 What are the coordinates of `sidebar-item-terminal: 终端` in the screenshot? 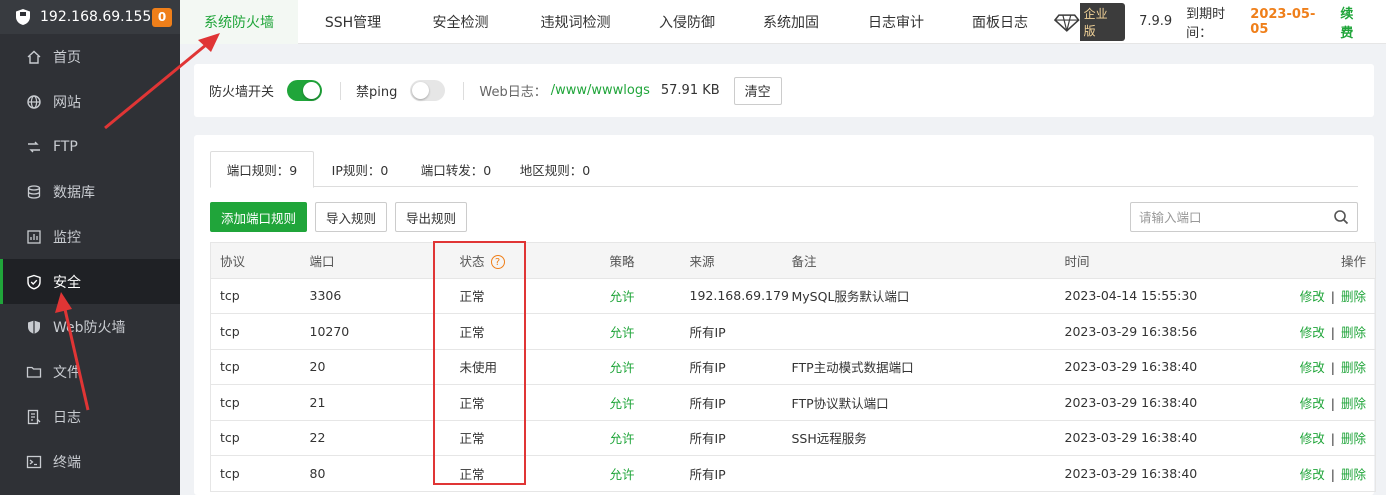 It's located at (90, 461).